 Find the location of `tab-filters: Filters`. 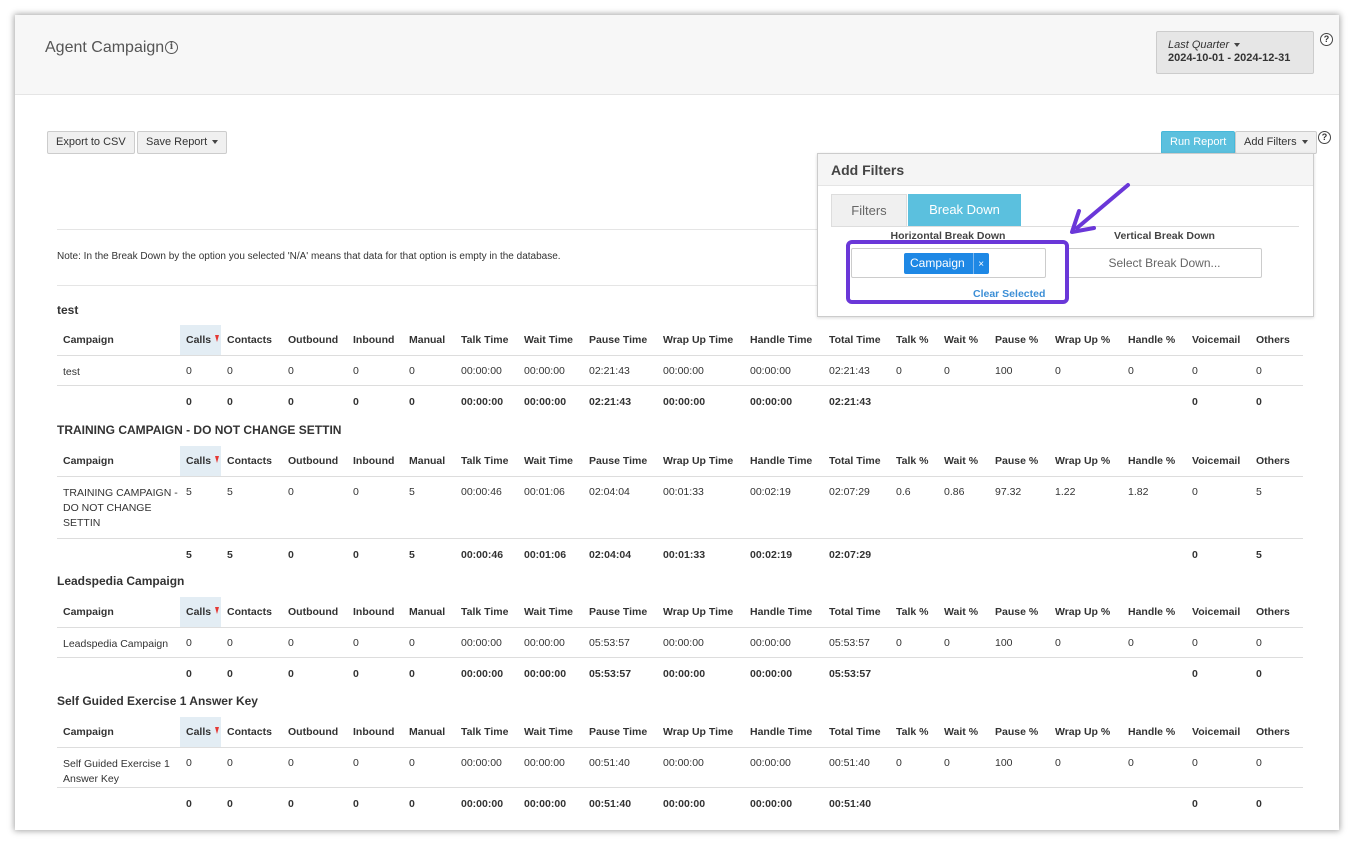

tab-filters: Filters is located at coordinates (869, 210).